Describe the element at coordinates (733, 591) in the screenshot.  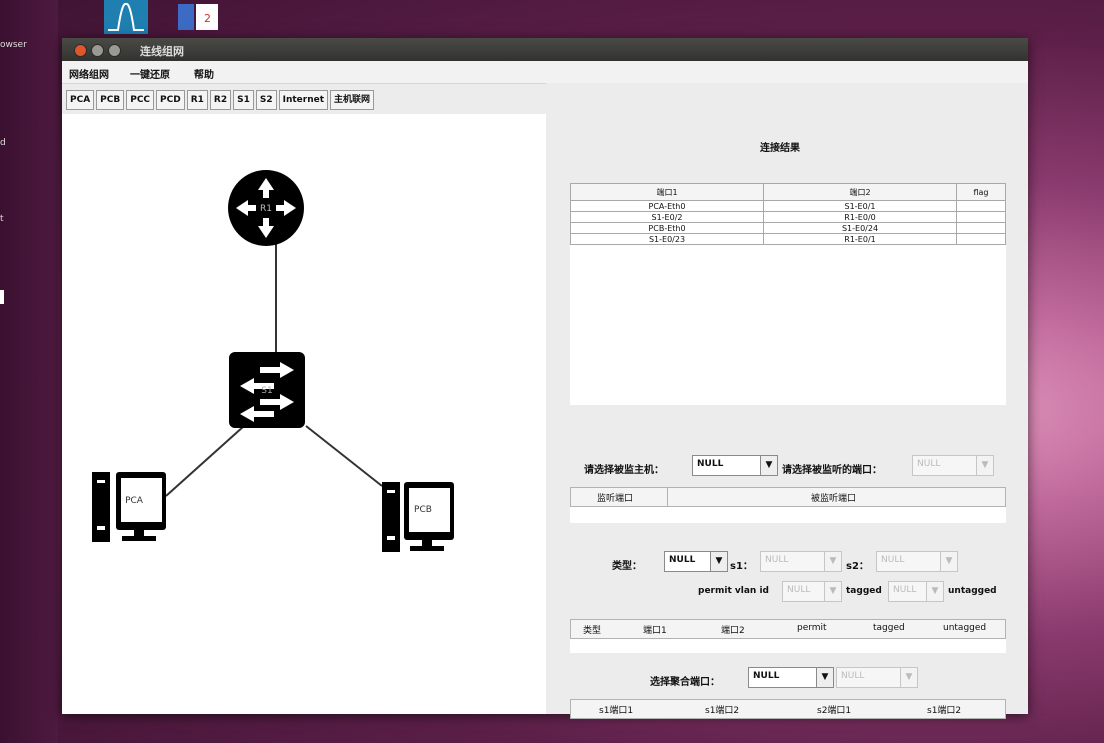
I see `permit-vlan-label: permit vlan id` at that location.